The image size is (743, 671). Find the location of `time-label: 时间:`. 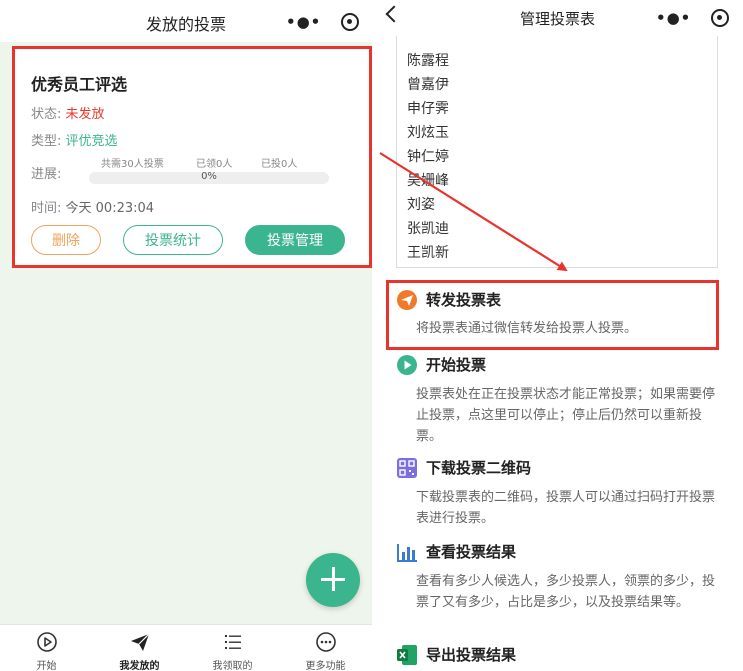

time-label: 时间: is located at coordinates (46, 208).